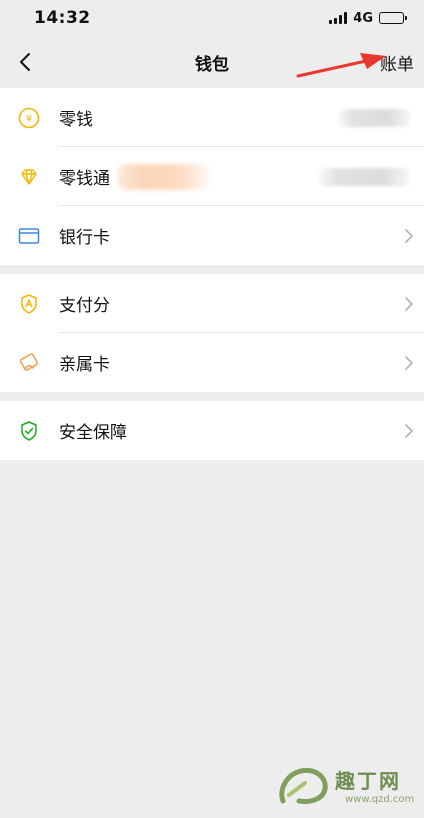 Image resolution: width=424 pixels, height=818 pixels. What do you see at coordinates (29, 236) in the screenshot?
I see `bank-card-icon` at bounding box center [29, 236].